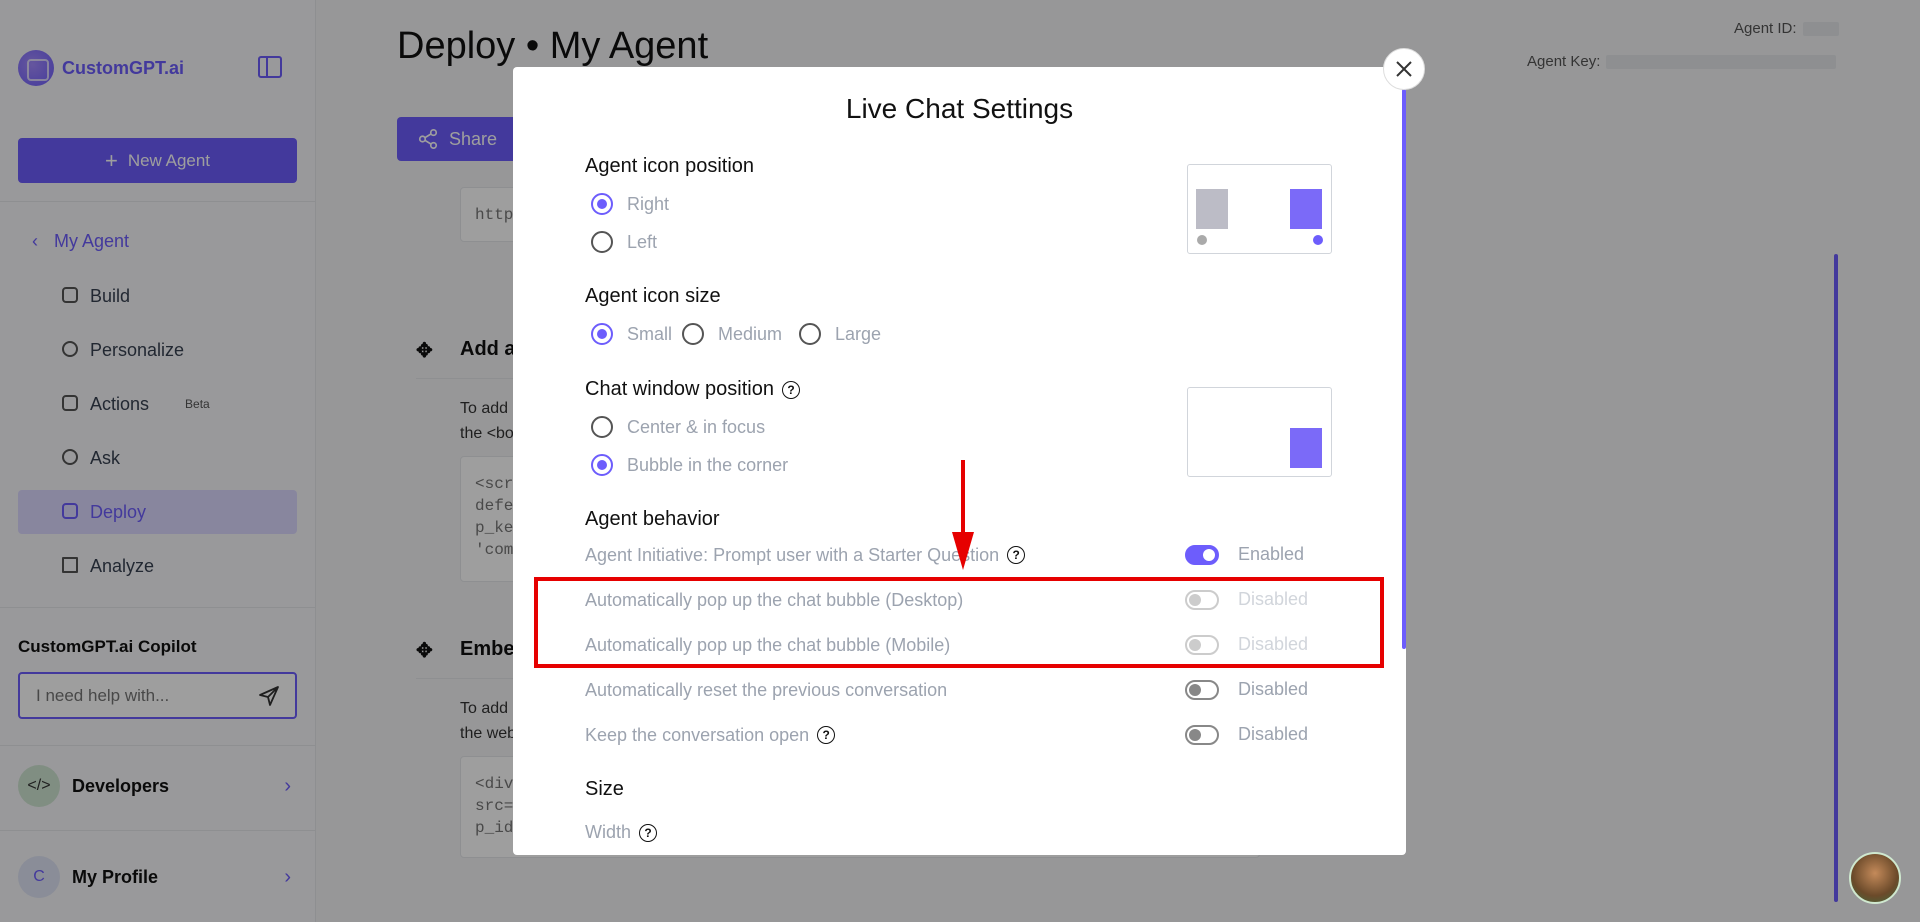 This screenshot has width=1920, height=922. I want to click on reset-conversation-toggle, so click(1202, 690).